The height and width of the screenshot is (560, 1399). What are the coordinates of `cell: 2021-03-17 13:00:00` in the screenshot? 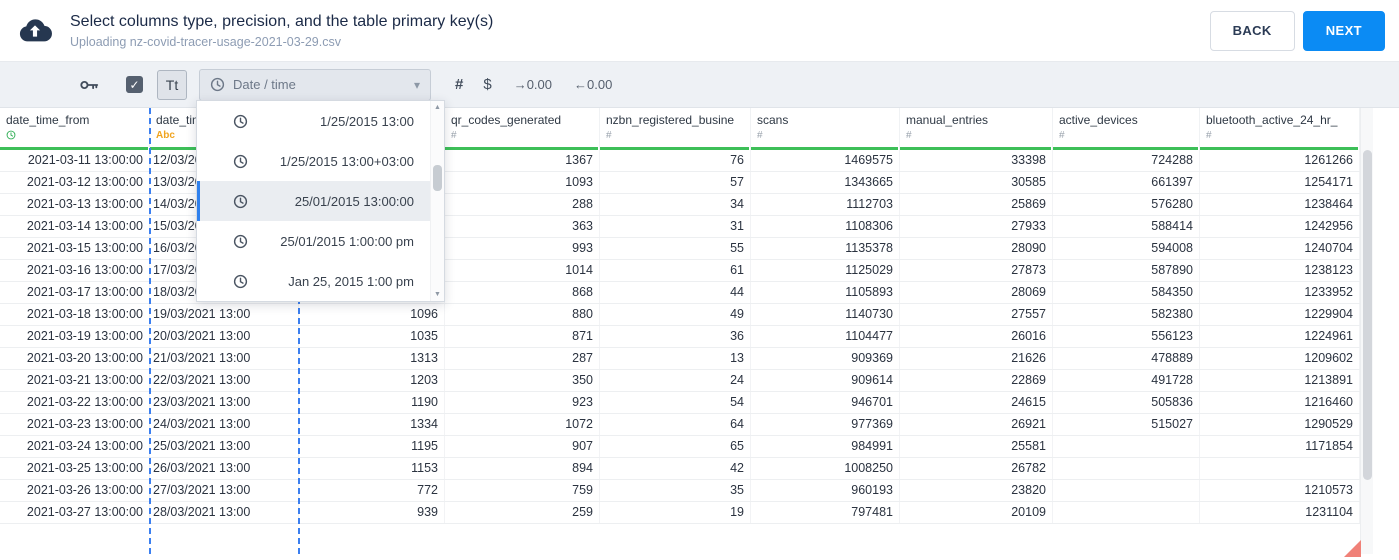 It's located at (75, 292).